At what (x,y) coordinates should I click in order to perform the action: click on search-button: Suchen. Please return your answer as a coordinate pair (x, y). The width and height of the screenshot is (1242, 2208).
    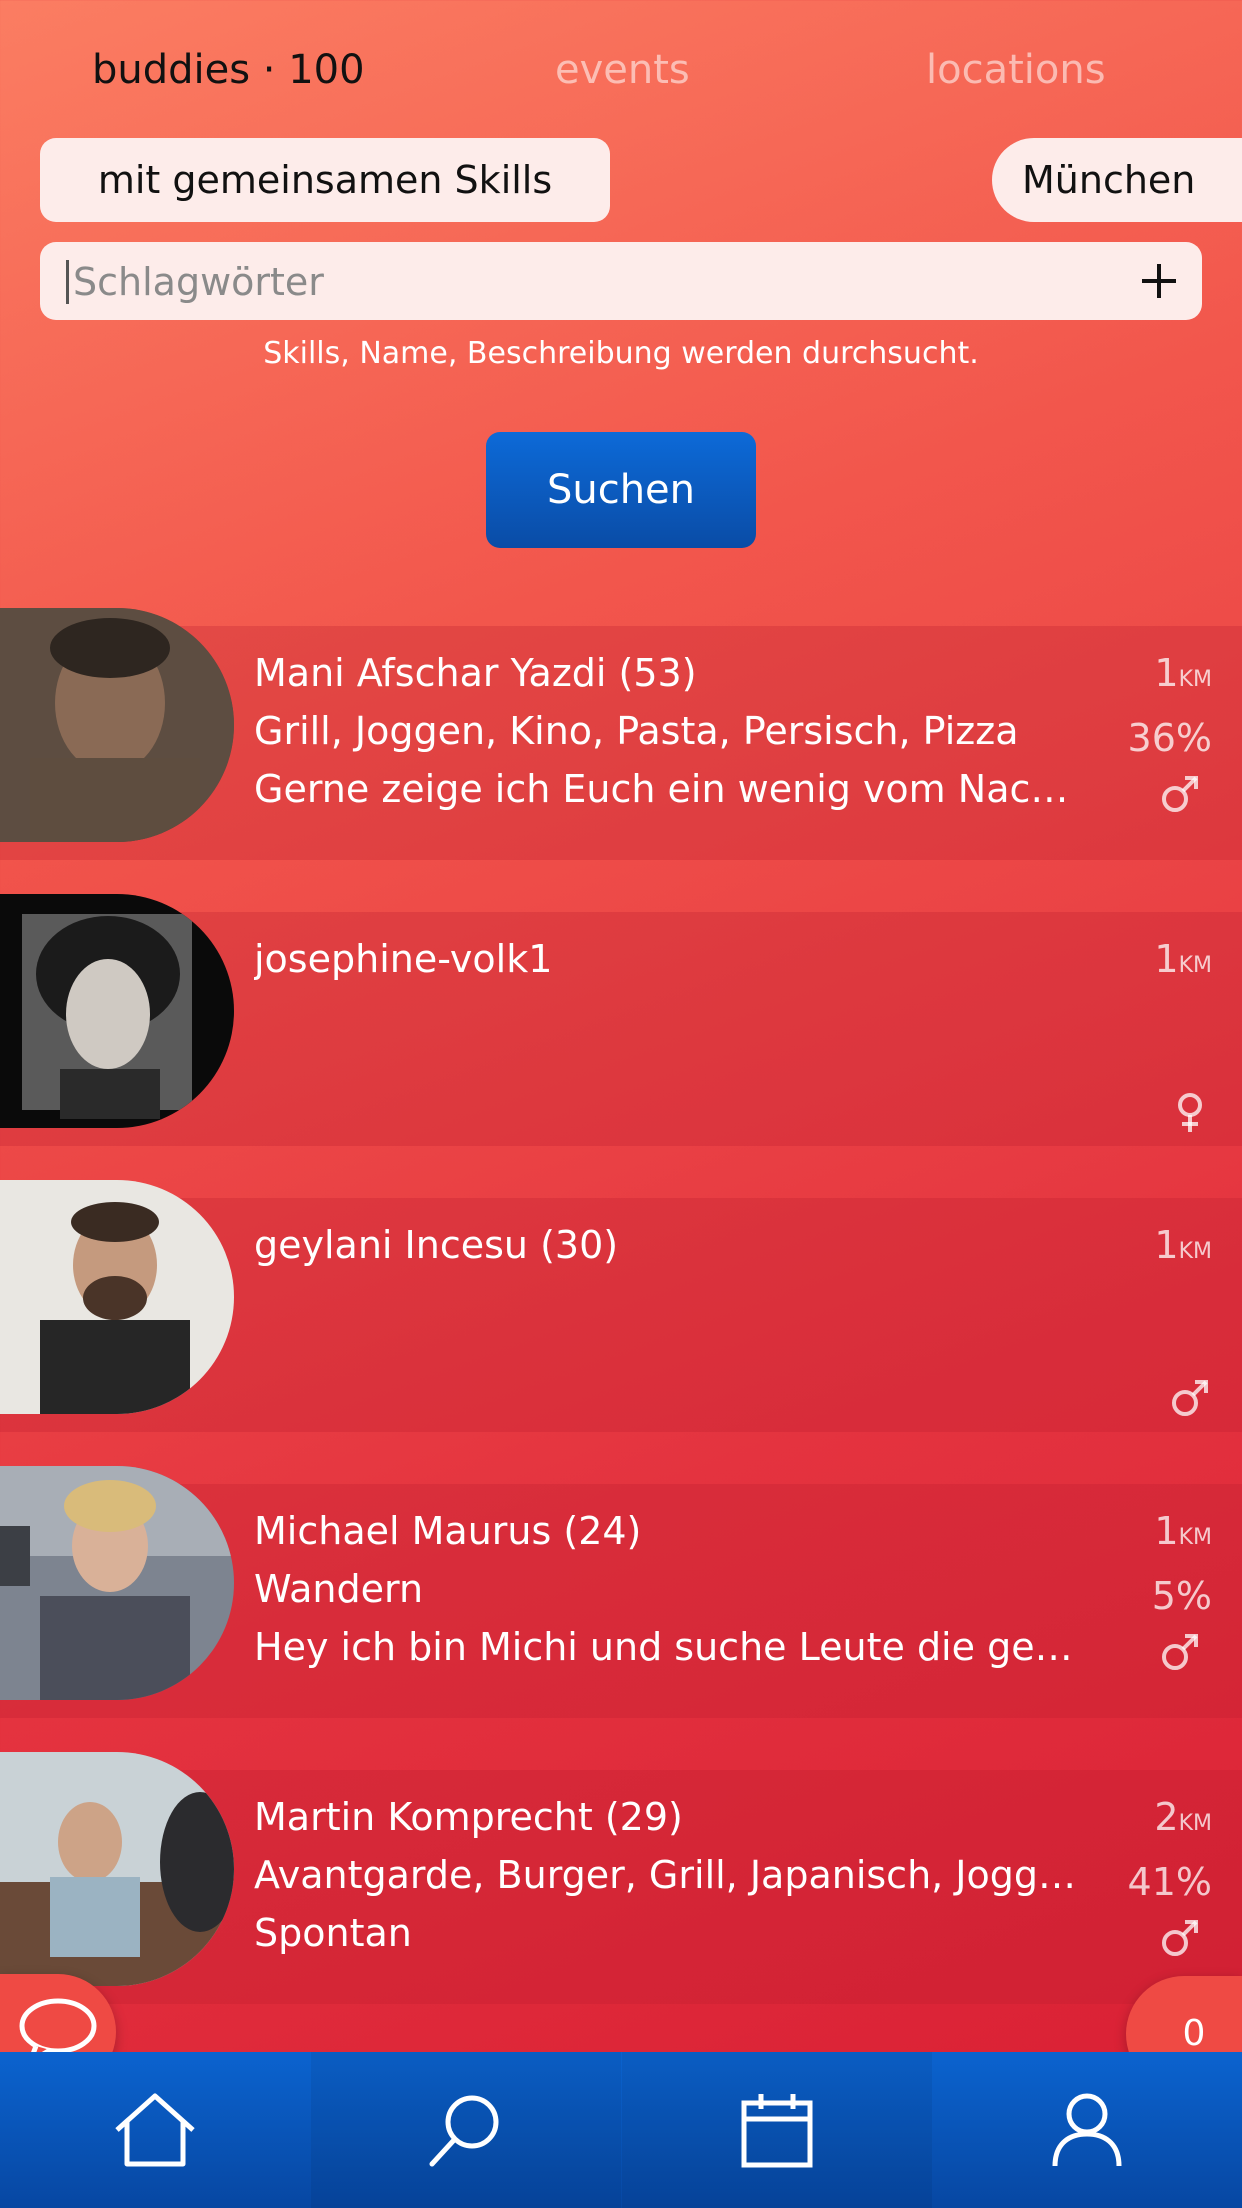
    Looking at the image, I should click on (621, 490).